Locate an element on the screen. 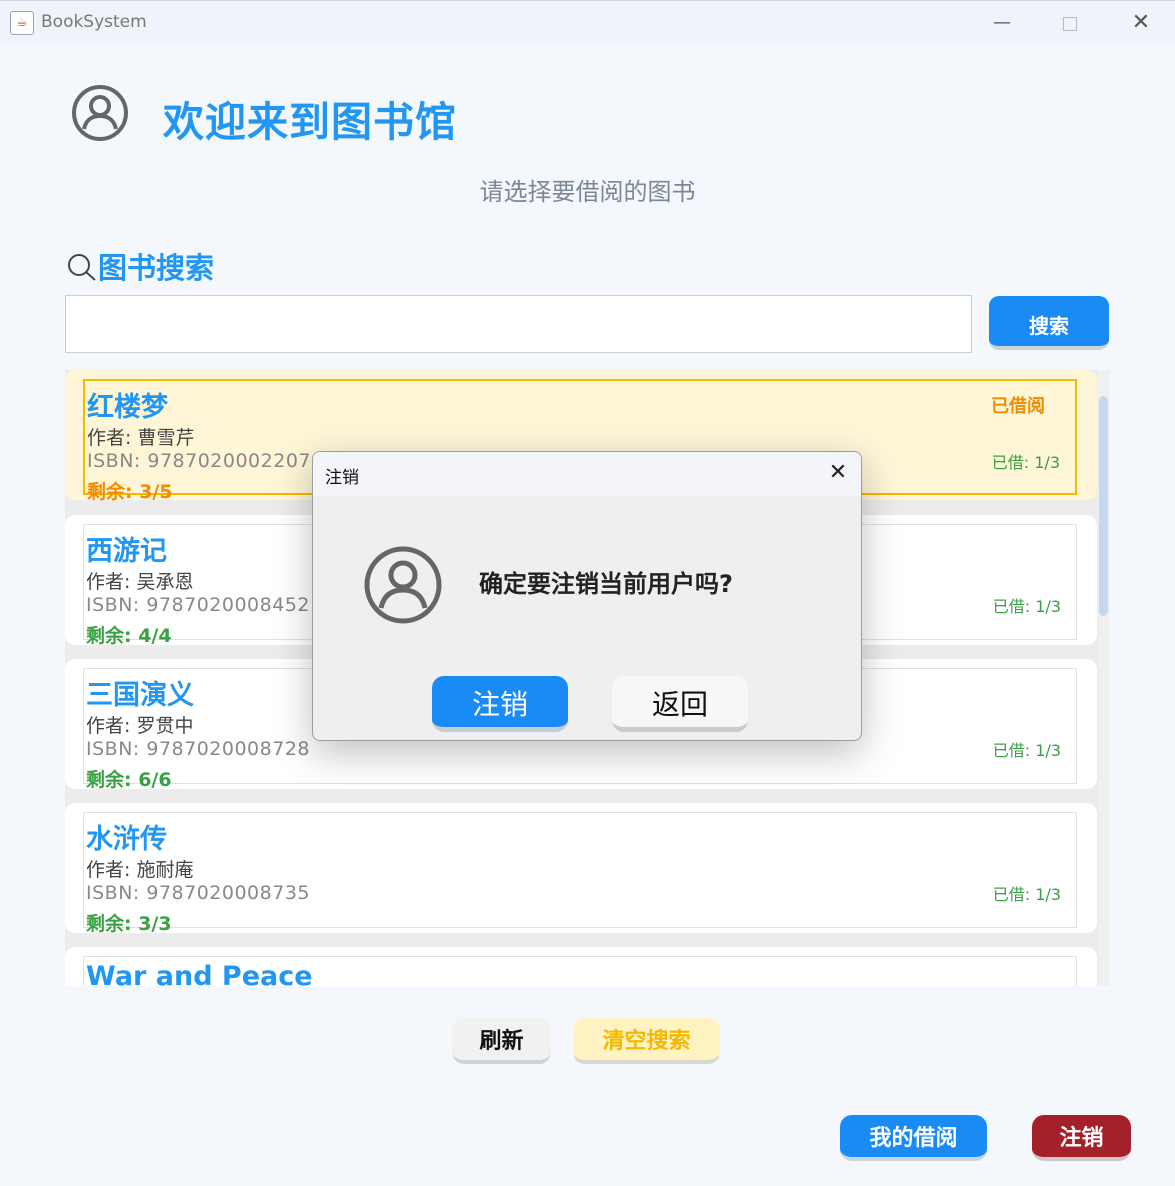 This screenshot has height=1186, width=1175. logout-confirm-dialog: 注销 ✕ 确定要注销当前用户吗? 注销 返回 is located at coordinates (587, 596).